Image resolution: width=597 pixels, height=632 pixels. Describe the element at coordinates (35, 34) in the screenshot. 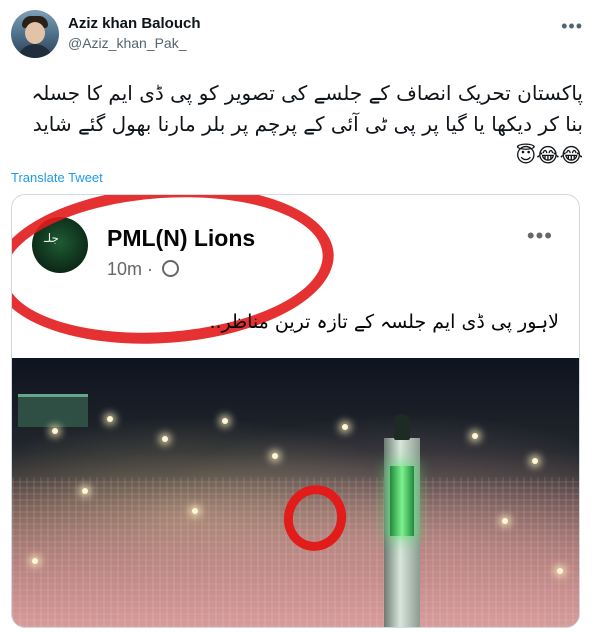

I see `author-avatar` at that location.